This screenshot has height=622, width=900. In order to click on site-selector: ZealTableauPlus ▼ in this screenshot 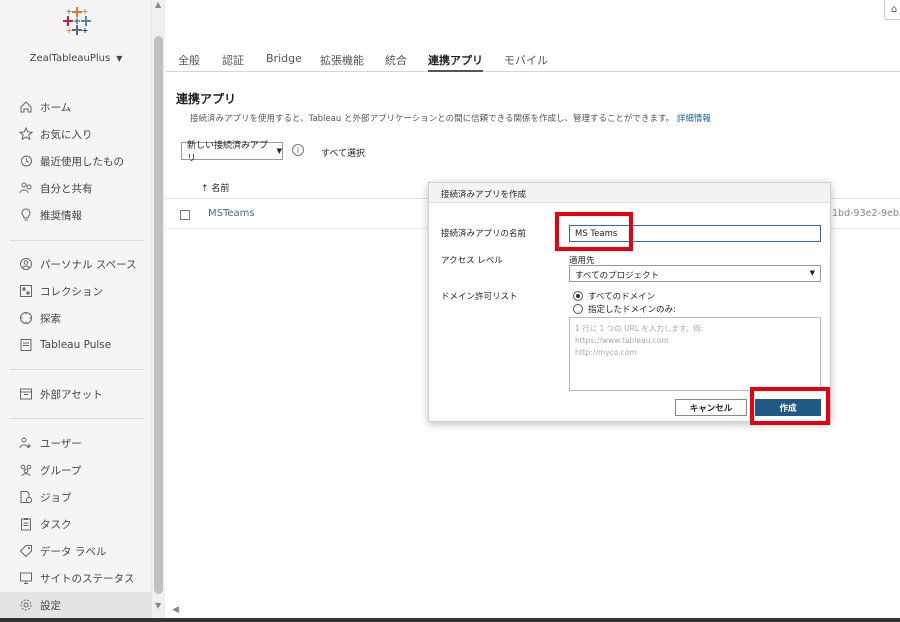, I will do `click(76, 58)`.